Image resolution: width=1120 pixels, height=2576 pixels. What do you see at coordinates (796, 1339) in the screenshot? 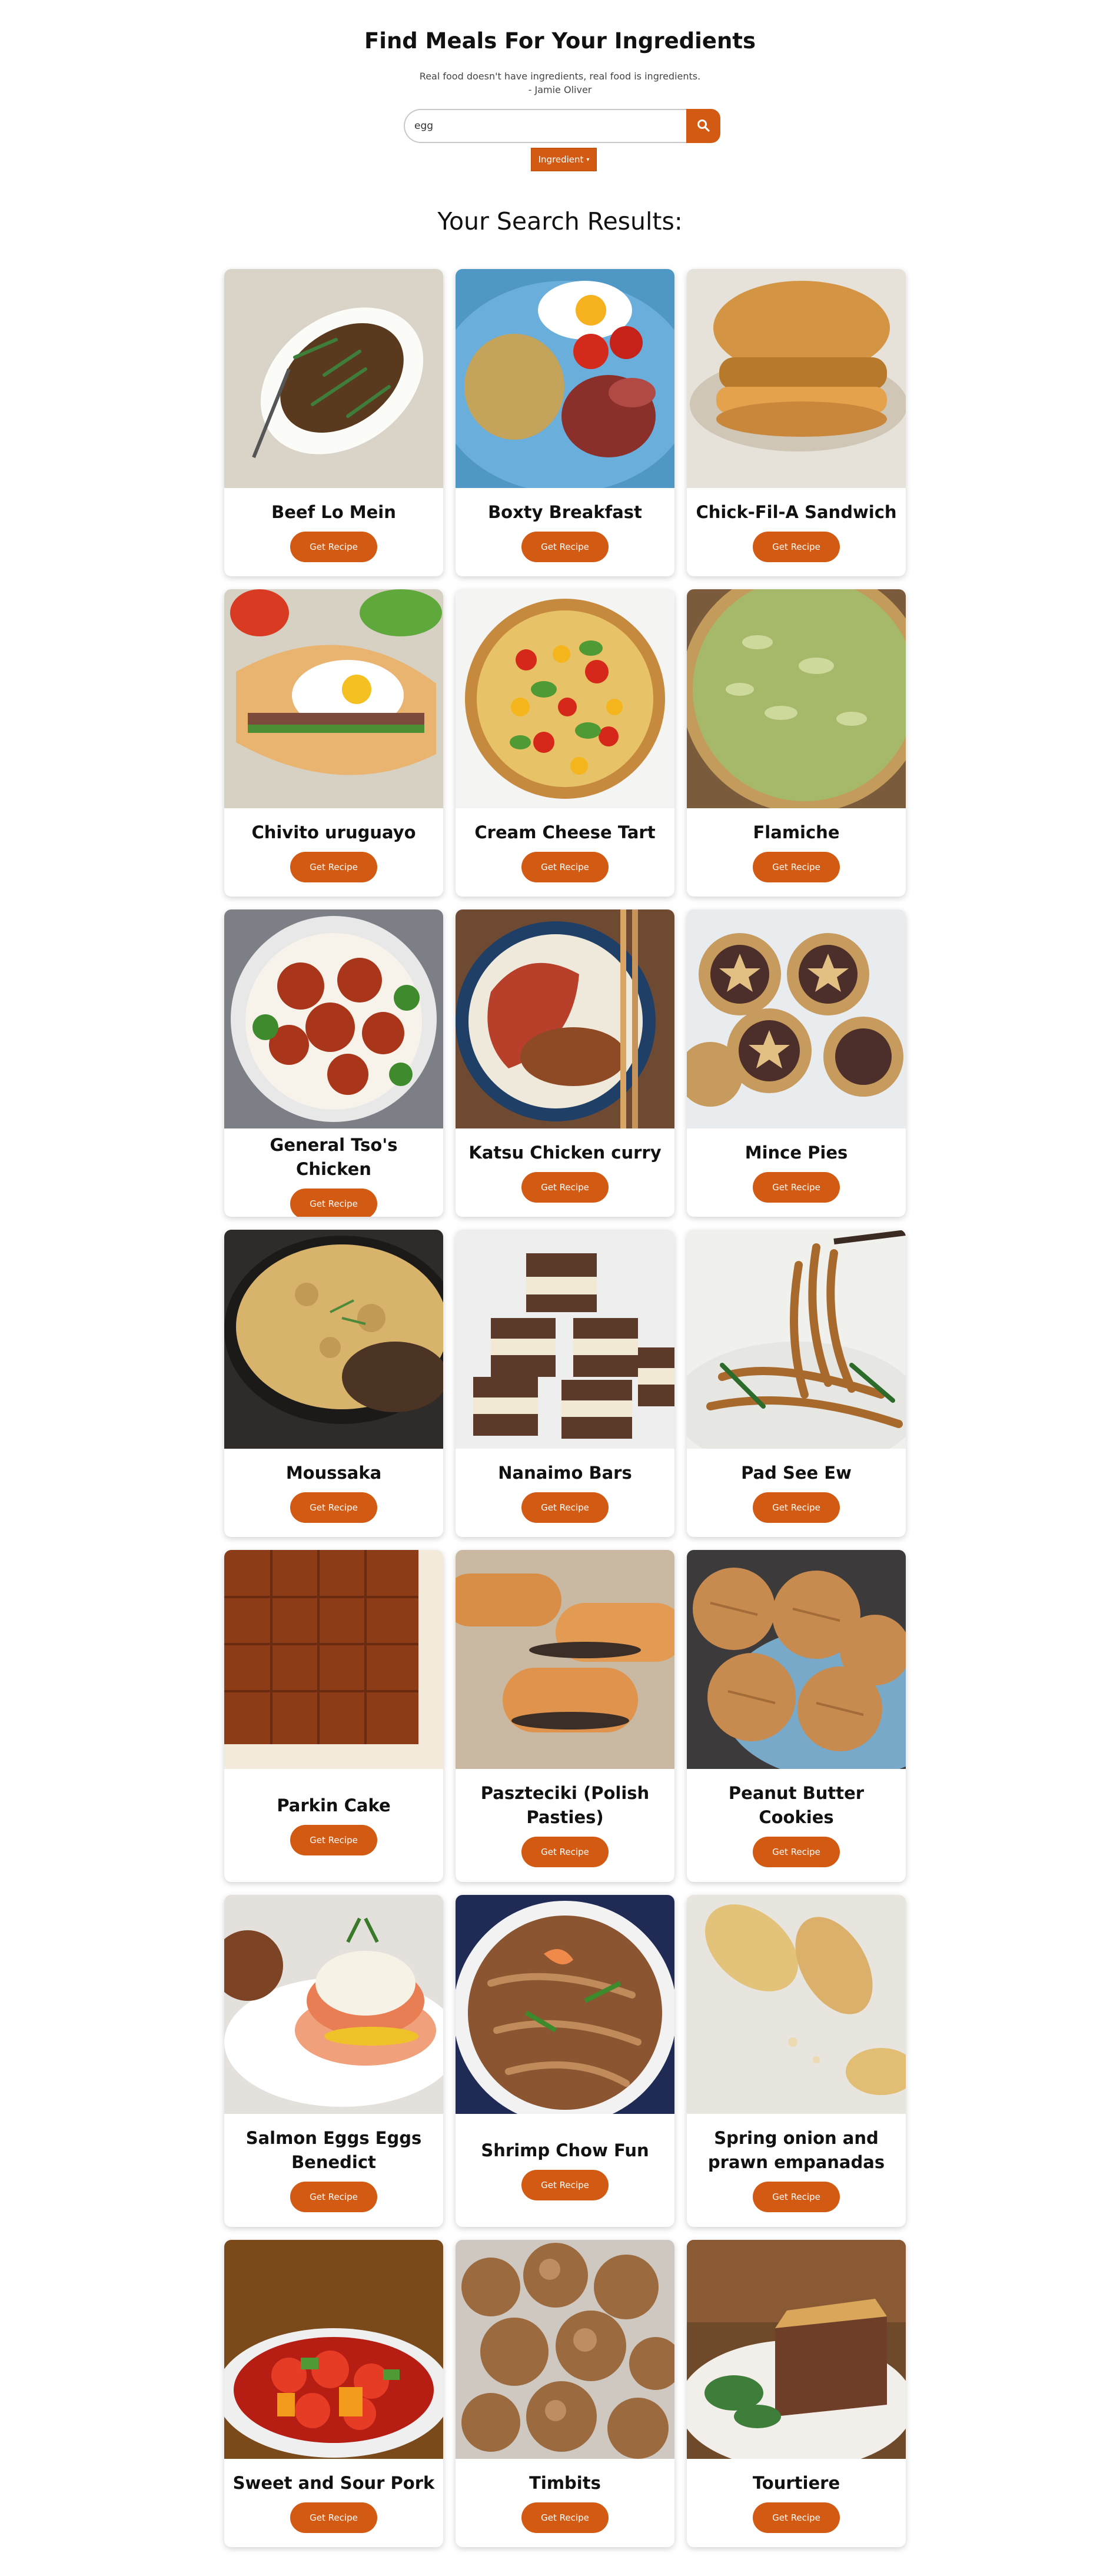
I see `pad-see-ew-photo` at bounding box center [796, 1339].